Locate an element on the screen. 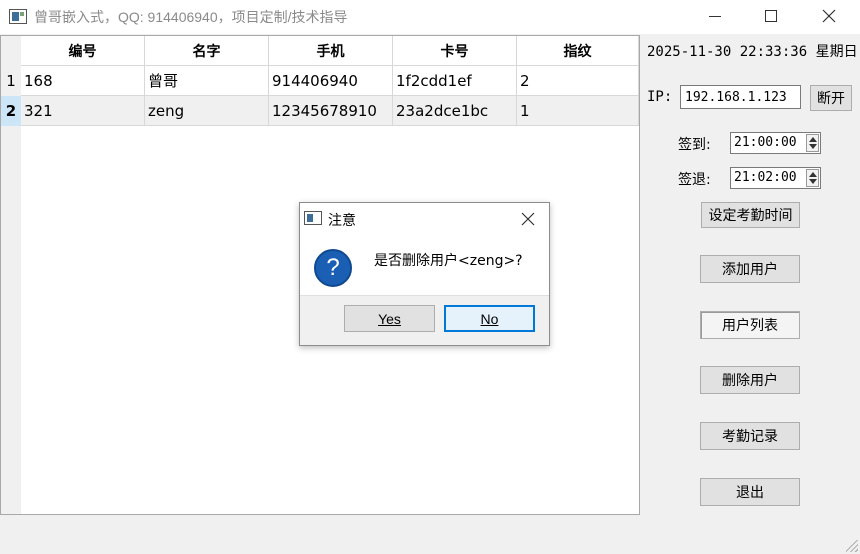 The image size is (860, 554). cell-card: 23a2dce1bc is located at coordinates (455, 111).